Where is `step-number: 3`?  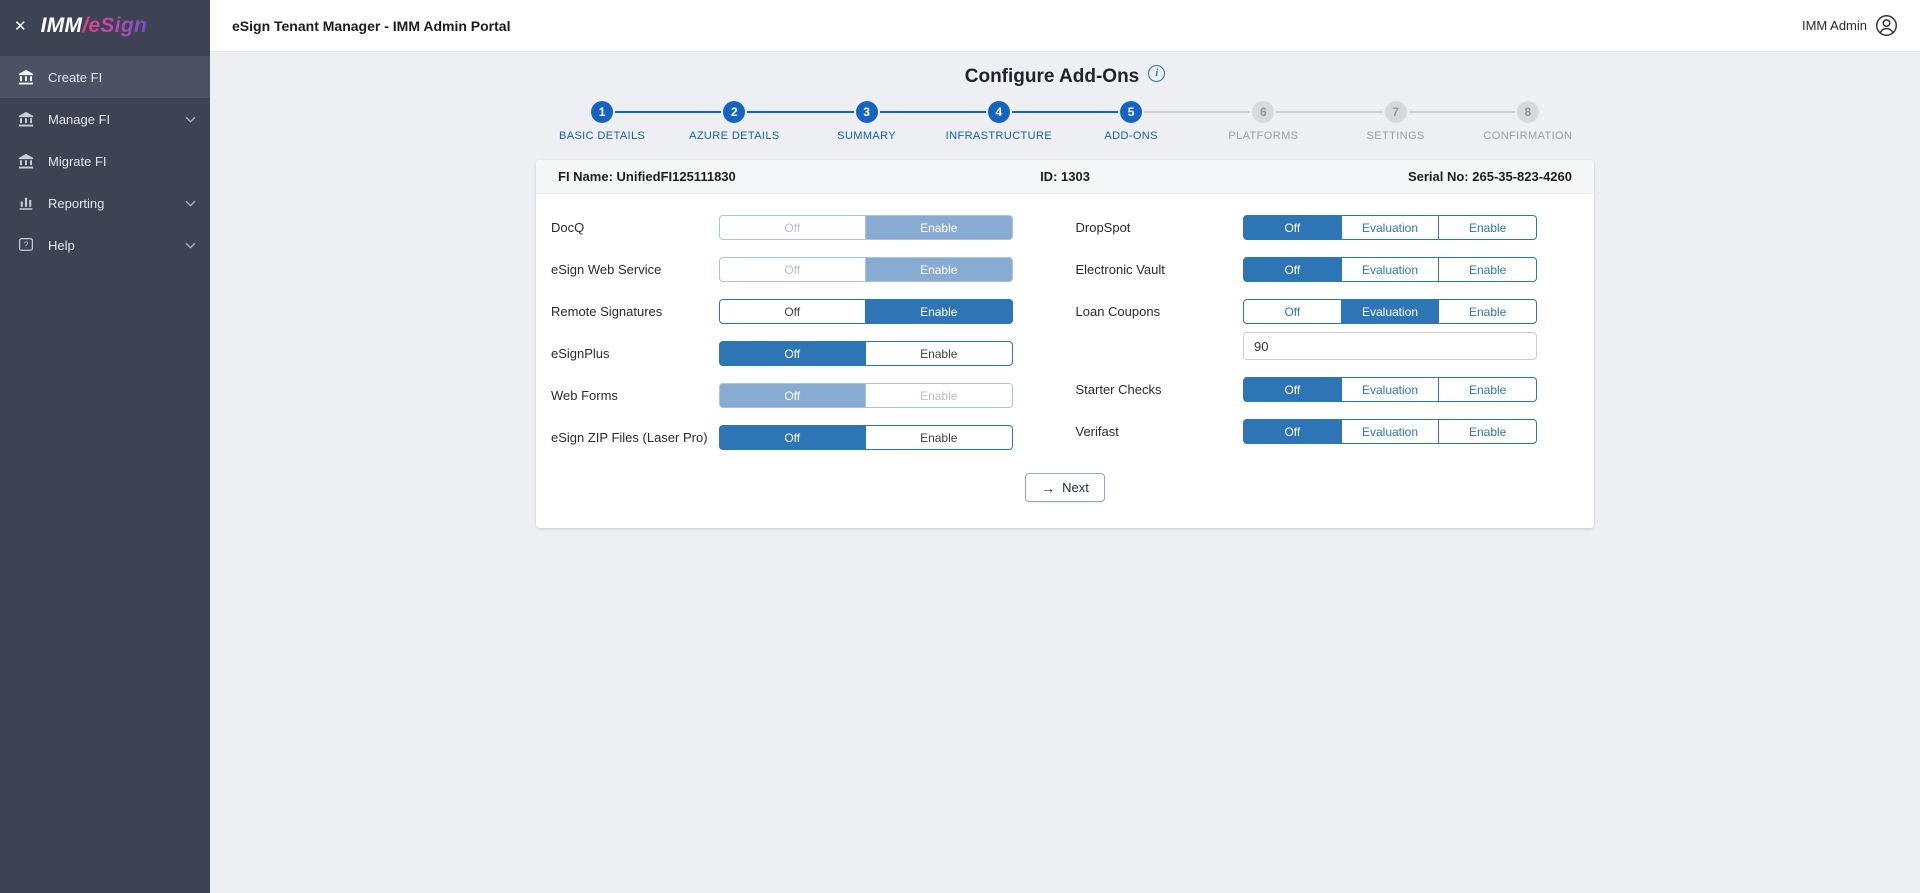 step-number: 3 is located at coordinates (866, 112).